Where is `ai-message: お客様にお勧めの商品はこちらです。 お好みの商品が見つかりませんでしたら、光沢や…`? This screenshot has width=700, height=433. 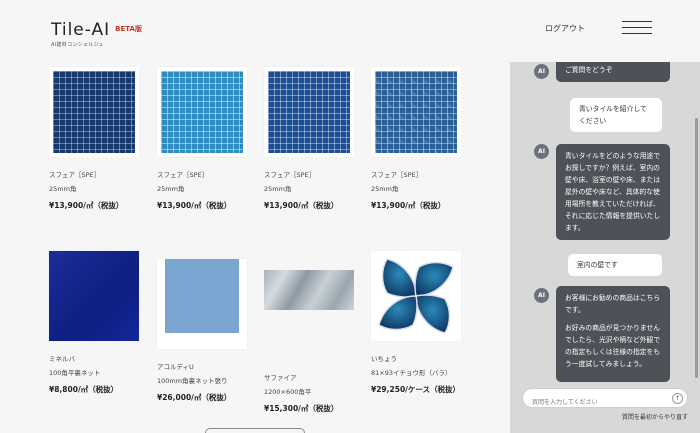 ai-message: お客様にお勧めの商品はこちらです。 お好みの商品が見つかりませんでしたら、光沢や… is located at coordinates (613, 334).